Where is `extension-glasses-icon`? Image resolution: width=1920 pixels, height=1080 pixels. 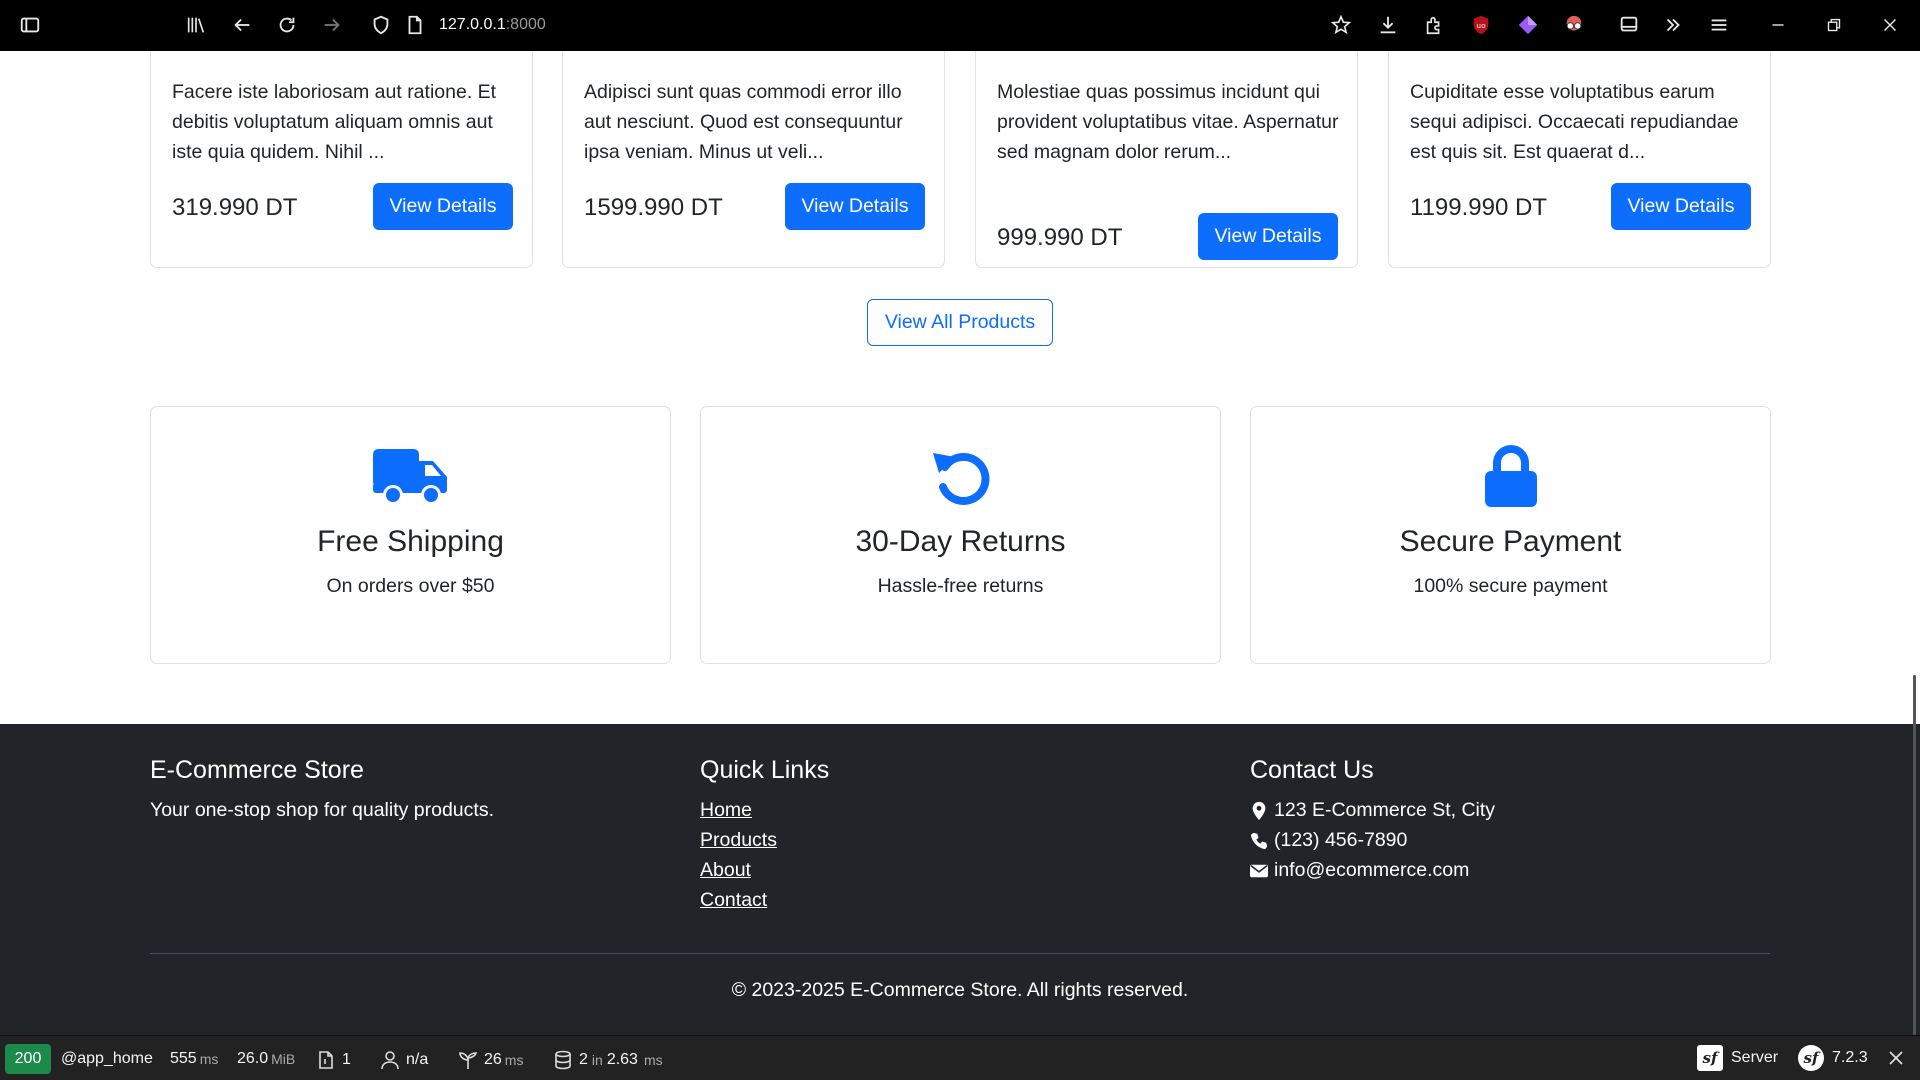 extension-glasses-icon is located at coordinates (1574, 25).